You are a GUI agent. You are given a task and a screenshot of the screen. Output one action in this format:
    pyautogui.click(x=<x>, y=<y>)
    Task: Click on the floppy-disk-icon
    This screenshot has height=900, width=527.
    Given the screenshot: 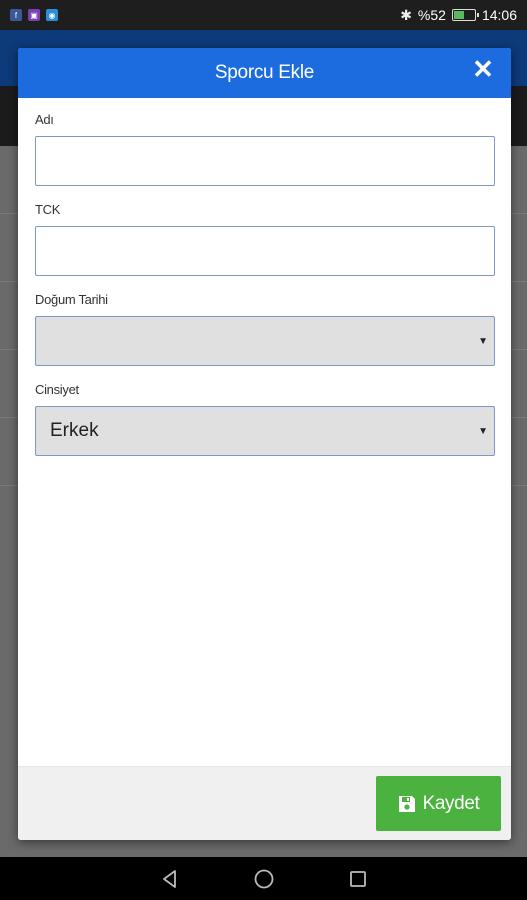 What is the action you would take?
    pyautogui.click(x=406, y=803)
    